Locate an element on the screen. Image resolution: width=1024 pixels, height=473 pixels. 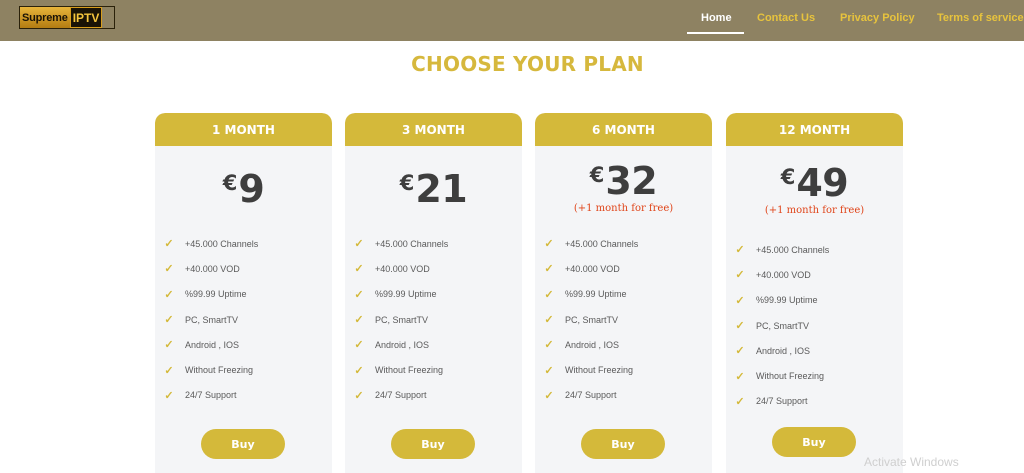
nav-link-contact-us: Contact Us is located at coordinates (786, 18).